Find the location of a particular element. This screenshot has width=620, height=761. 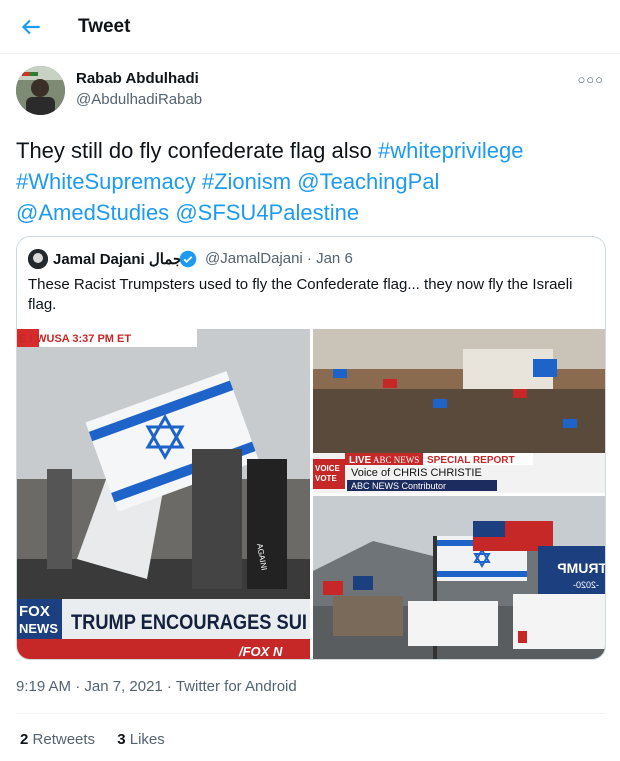

quoted-author-name: Jamal Dajani جمال is located at coordinates (117, 259).